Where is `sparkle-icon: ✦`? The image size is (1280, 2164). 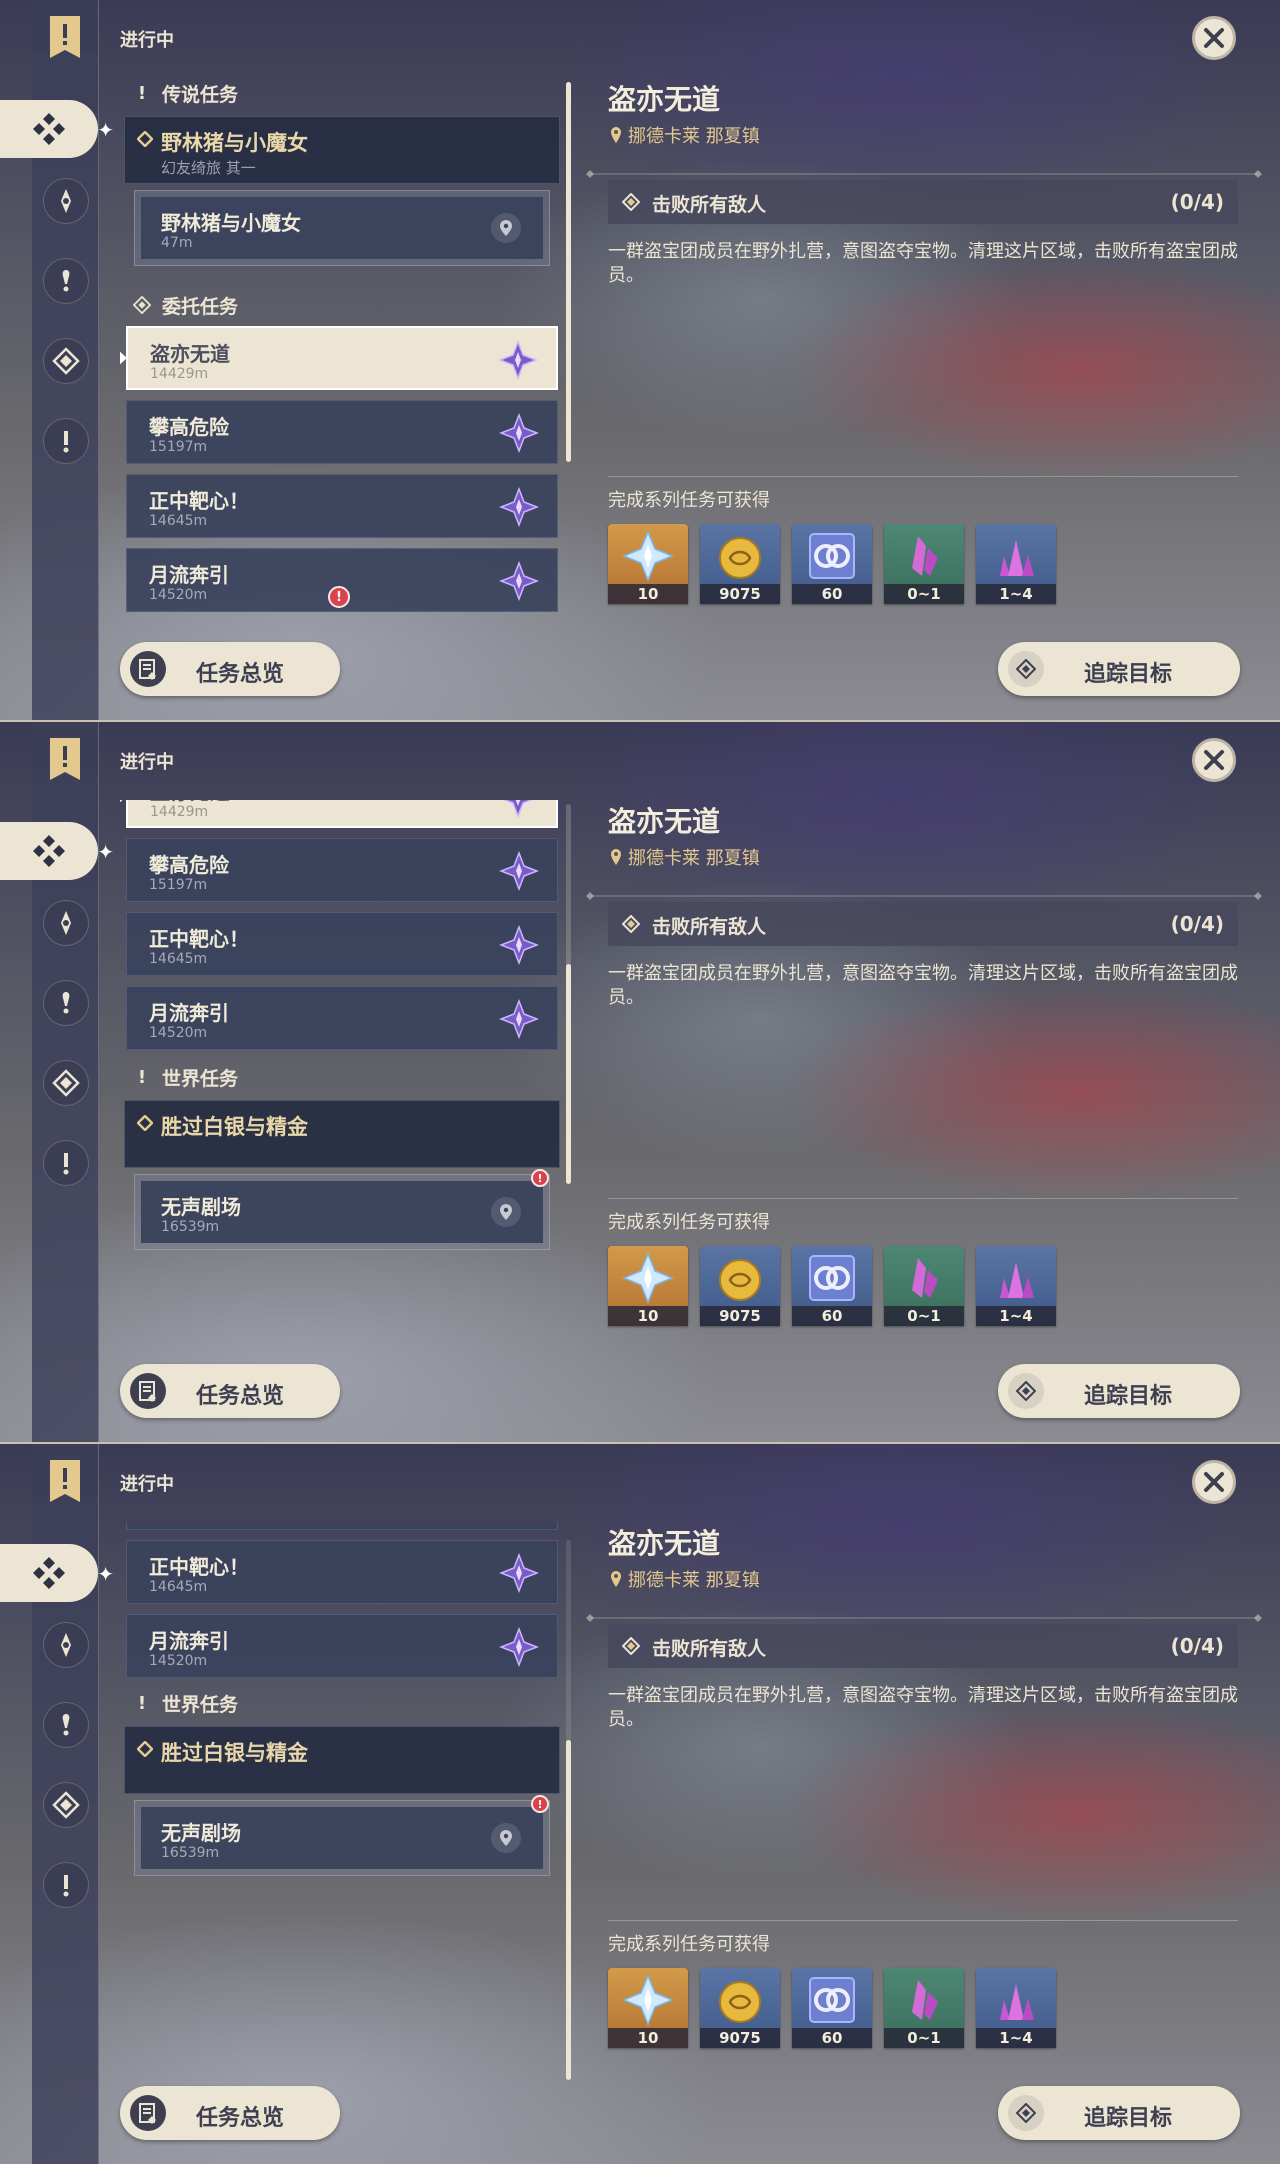 sparkle-icon: ✦ is located at coordinates (105, 852).